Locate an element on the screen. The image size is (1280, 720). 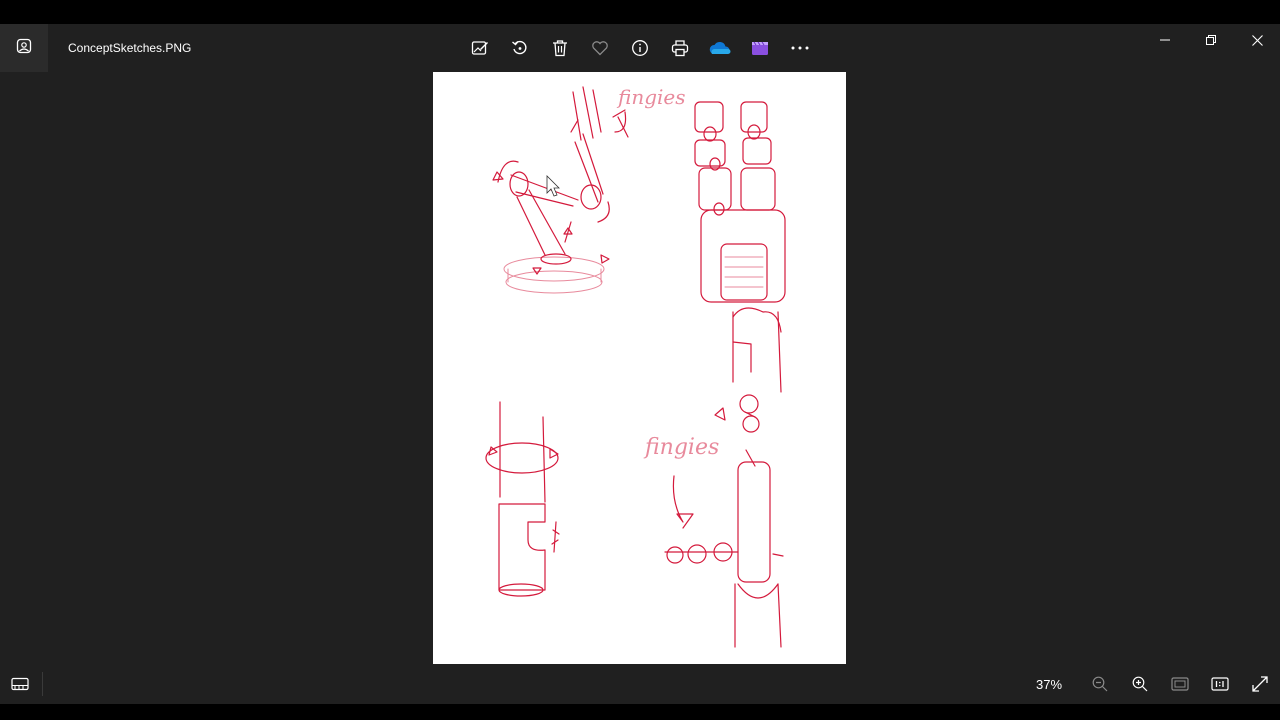
onedrive-button is located at coordinates (720, 48).